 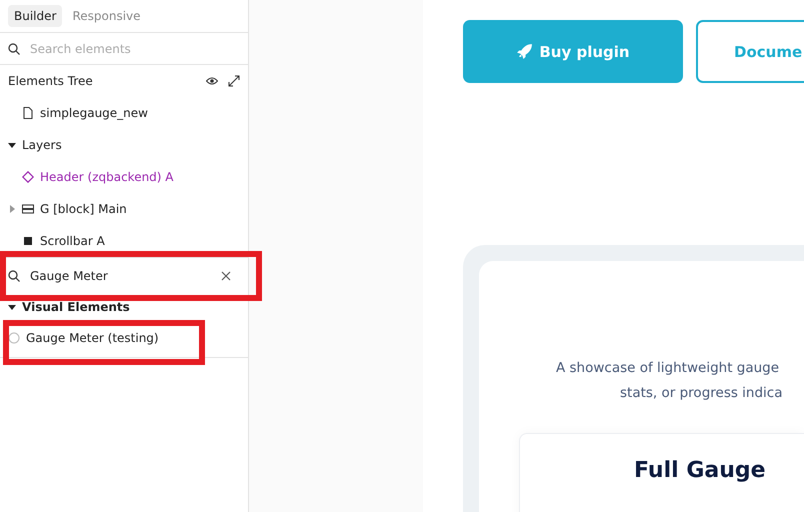 What do you see at coordinates (28, 209) in the screenshot?
I see `block-icon` at bounding box center [28, 209].